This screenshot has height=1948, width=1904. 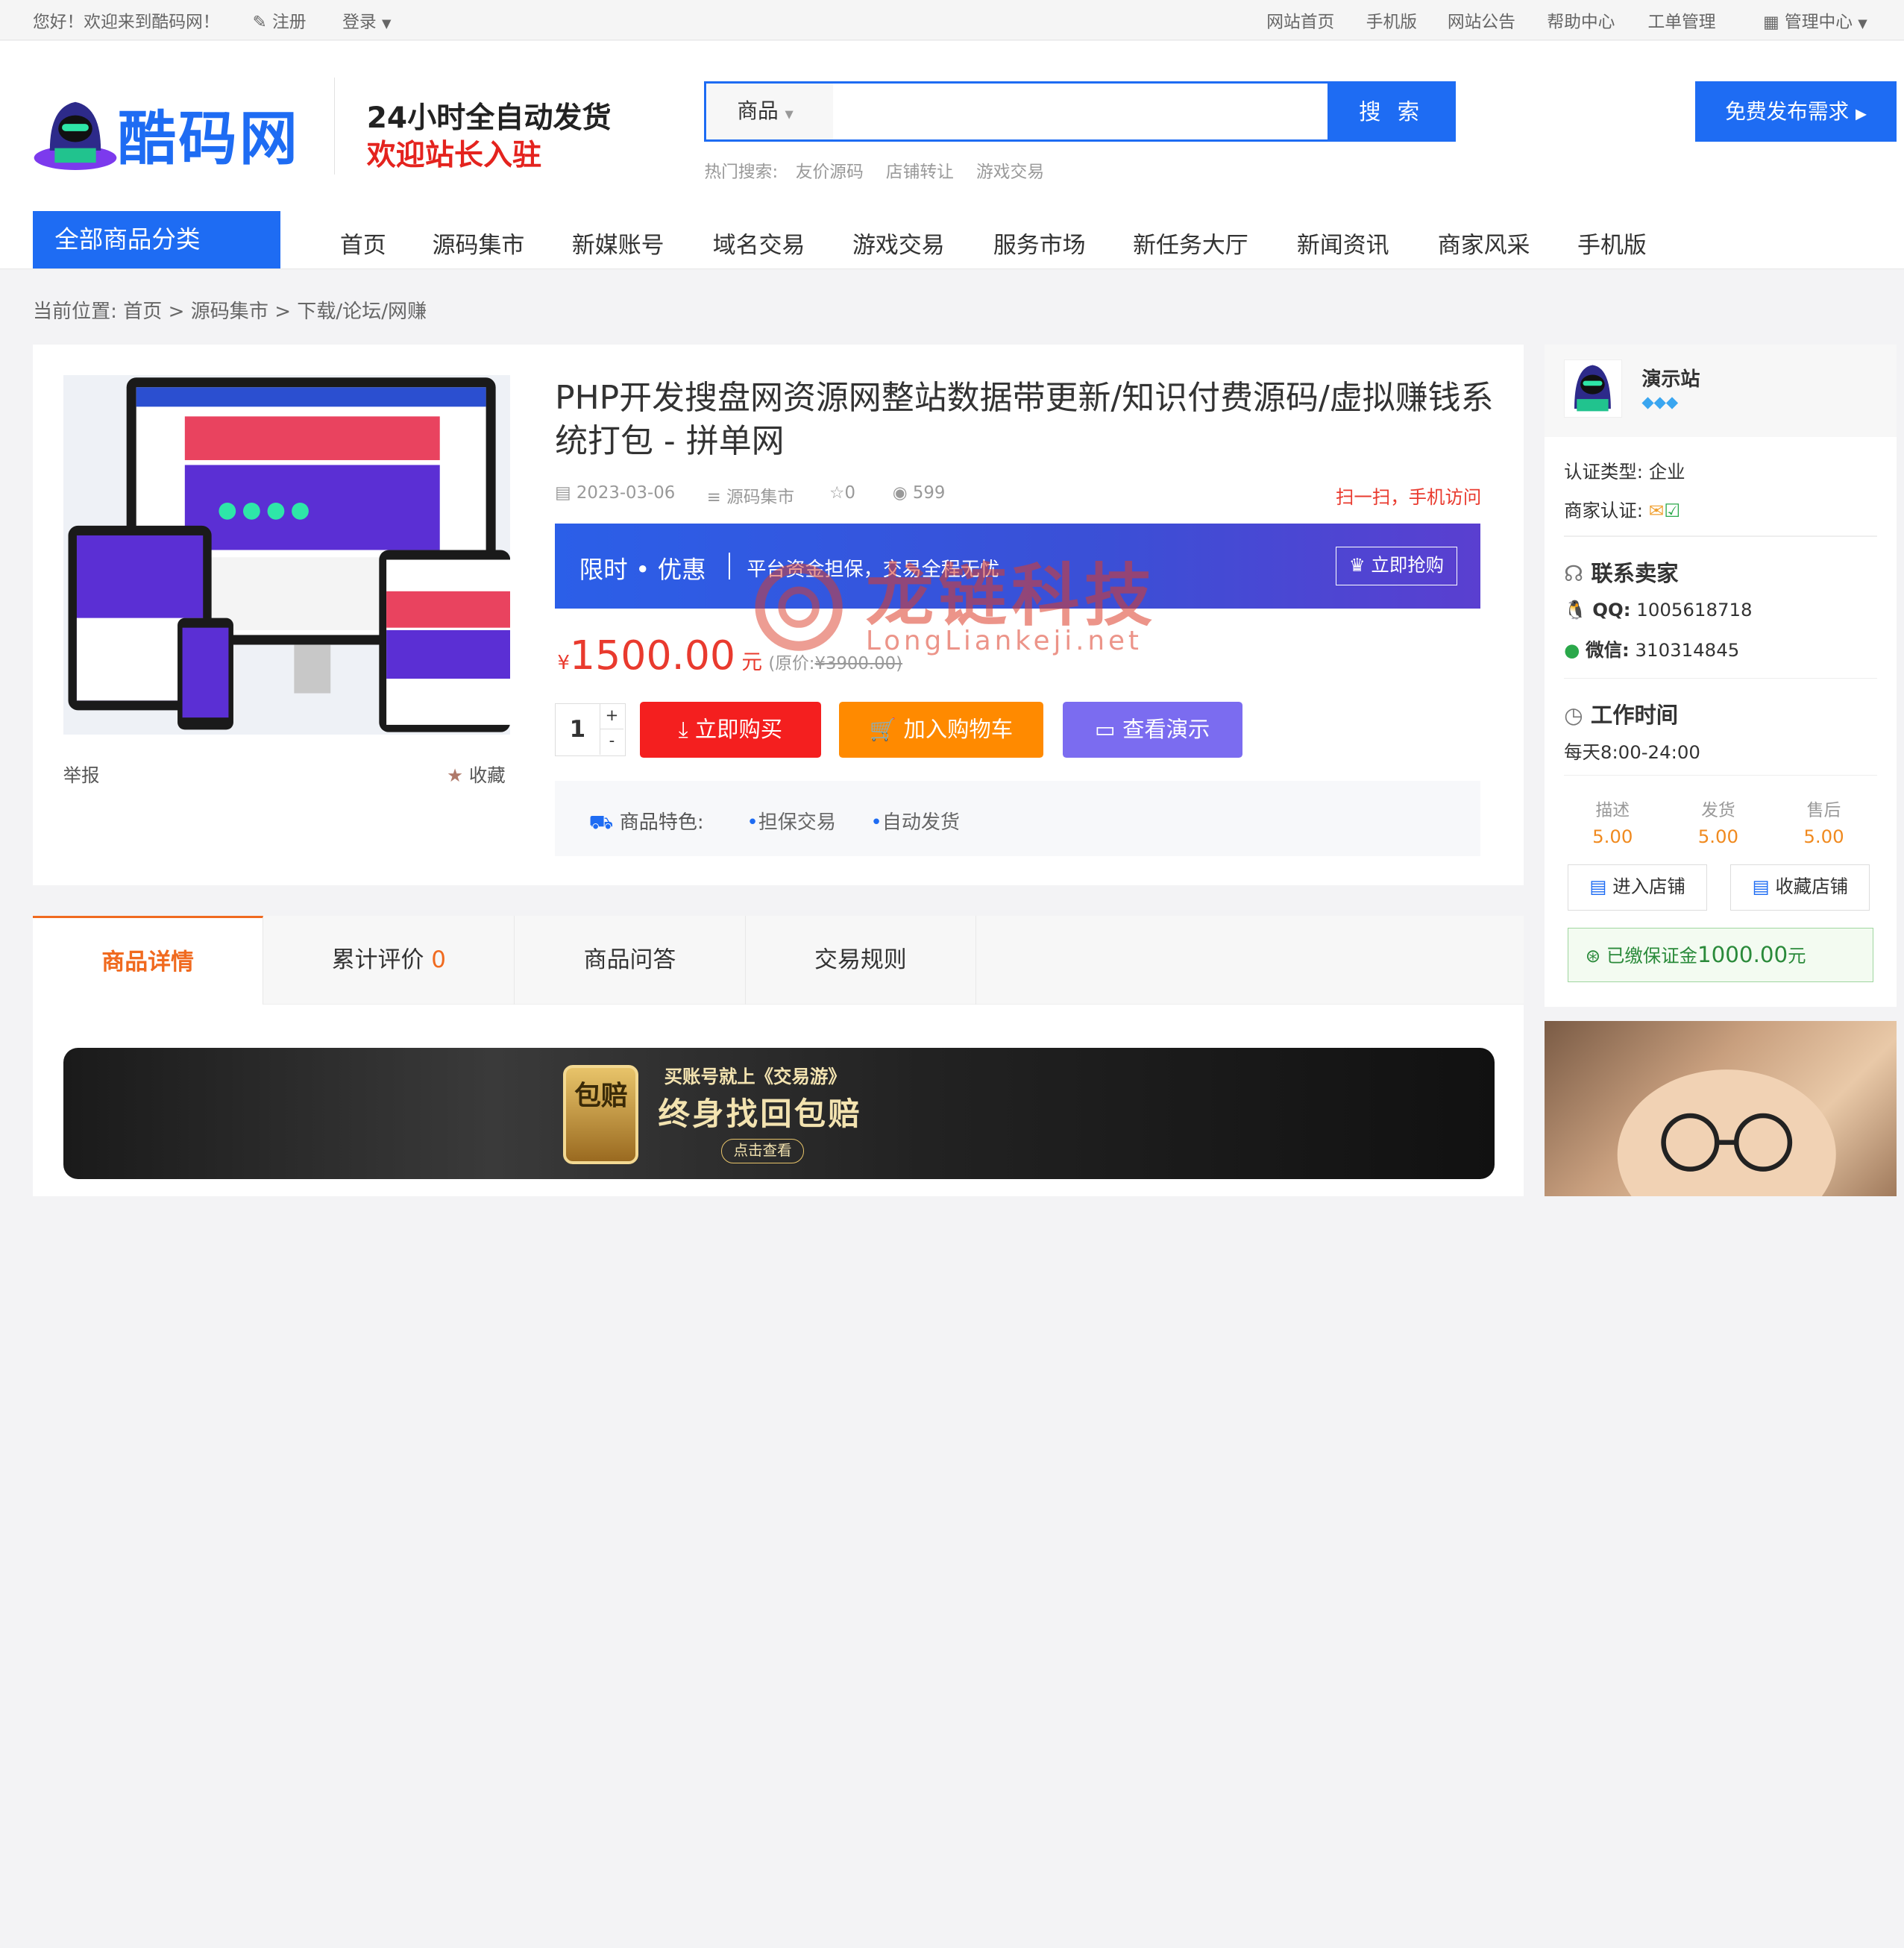 What do you see at coordinates (363, 243) in the screenshot?
I see `nav-item-home: 首页` at bounding box center [363, 243].